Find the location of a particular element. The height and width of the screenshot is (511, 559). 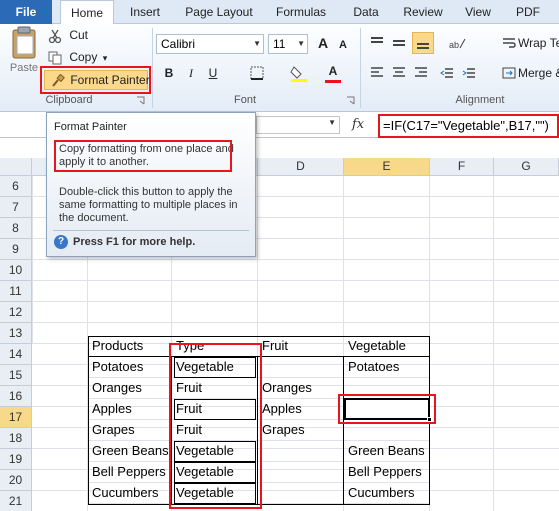

tooltip-divider is located at coordinates (151, 230).